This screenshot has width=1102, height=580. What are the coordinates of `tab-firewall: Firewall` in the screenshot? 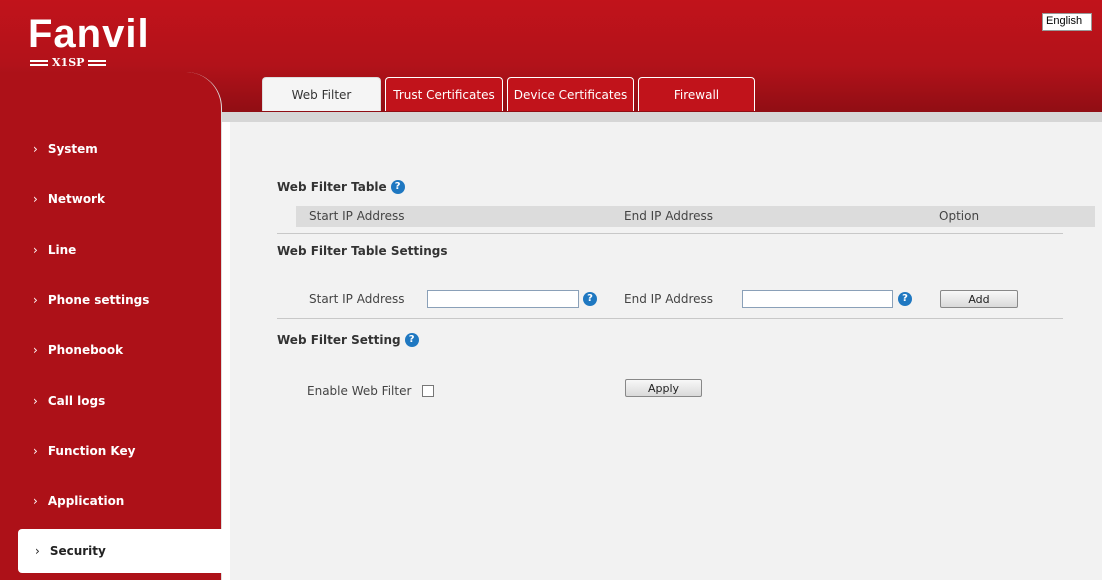 It's located at (696, 94).